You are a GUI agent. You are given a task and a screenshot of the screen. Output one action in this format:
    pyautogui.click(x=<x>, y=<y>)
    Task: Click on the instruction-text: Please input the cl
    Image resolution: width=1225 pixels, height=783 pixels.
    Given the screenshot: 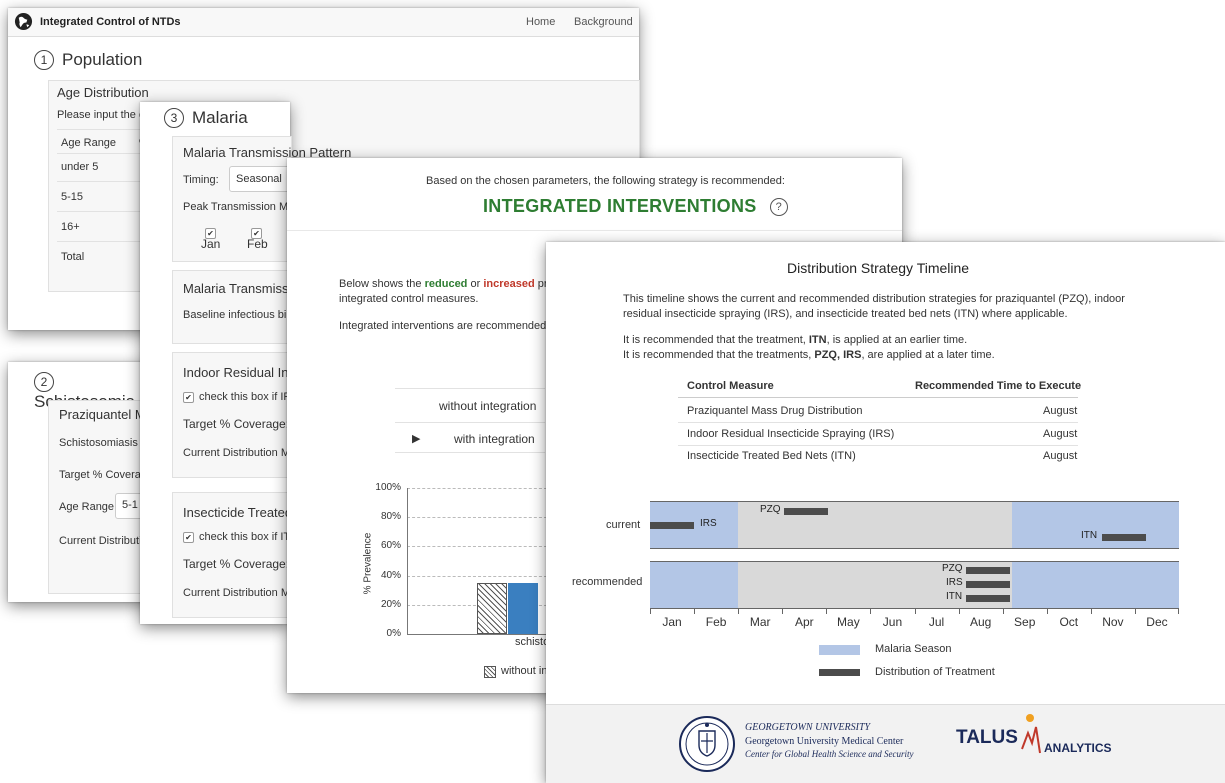 What is the action you would take?
    pyautogui.click(x=102, y=115)
    